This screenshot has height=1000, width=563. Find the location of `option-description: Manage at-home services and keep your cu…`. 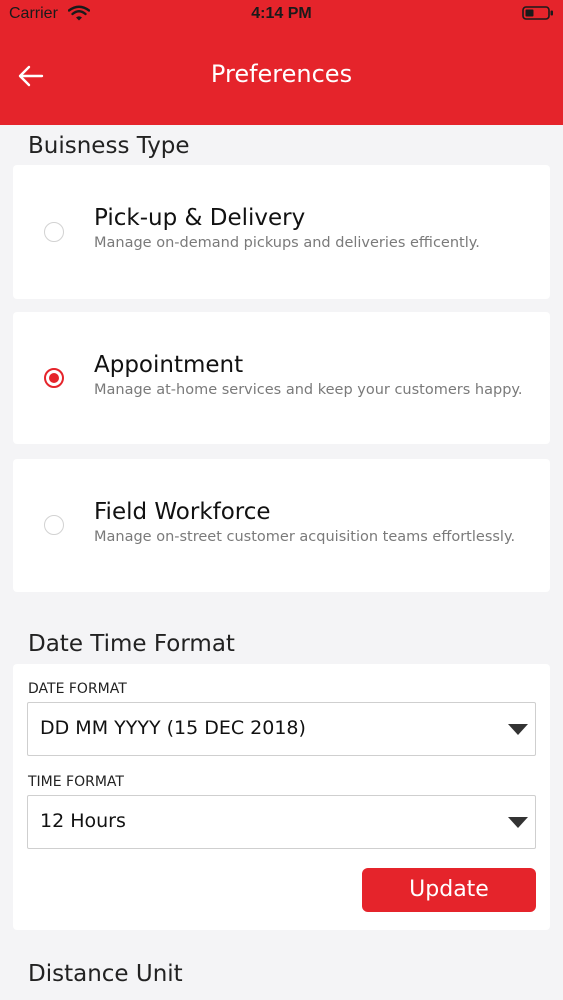

option-description: Manage at-home services and keep your cu… is located at coordinates (308, 390).